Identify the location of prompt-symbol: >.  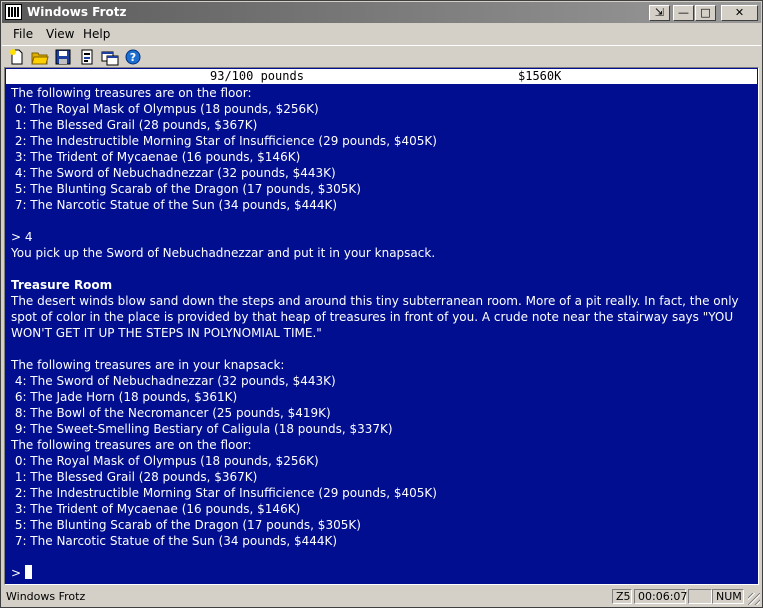
(18, 573).